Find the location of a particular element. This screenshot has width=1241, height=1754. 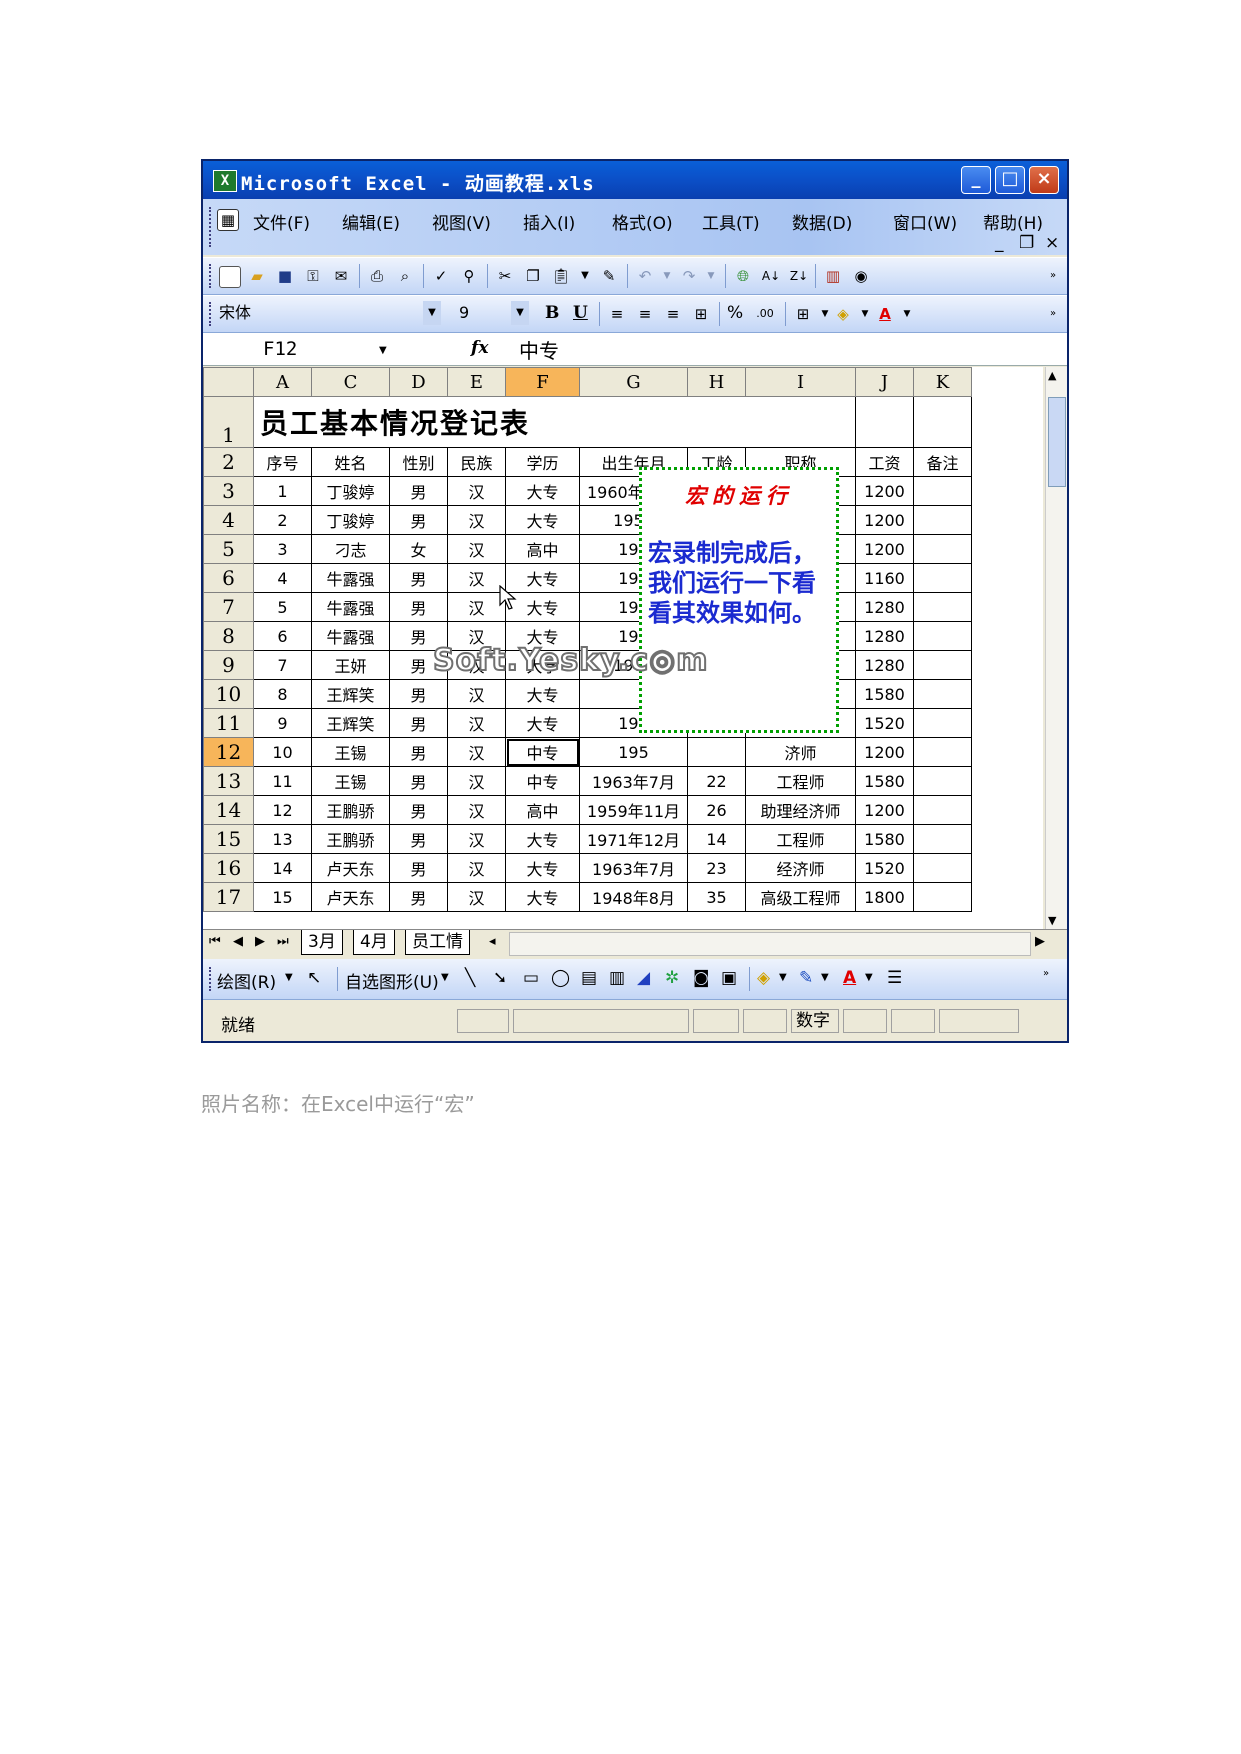

fill-color-icon: ◈ is located at coordinates (763, 978).